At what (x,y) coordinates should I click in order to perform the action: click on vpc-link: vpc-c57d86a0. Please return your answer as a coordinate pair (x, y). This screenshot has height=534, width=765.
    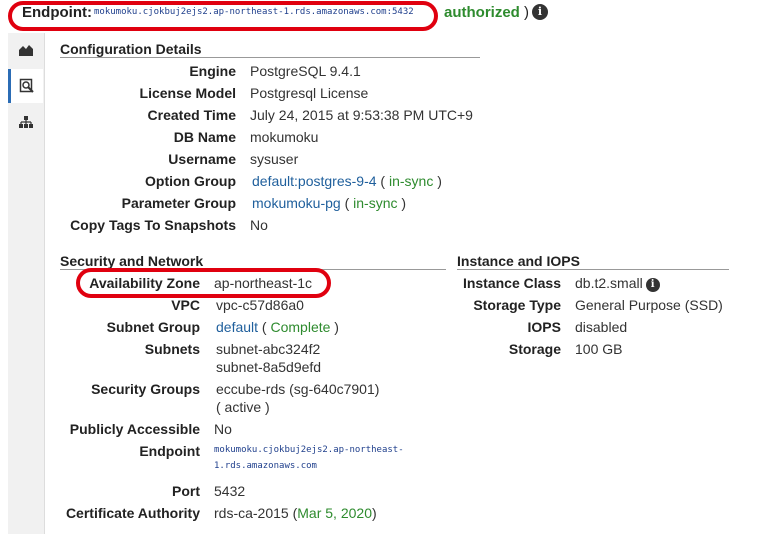
    Looking at the image, I should click on (260, 305).